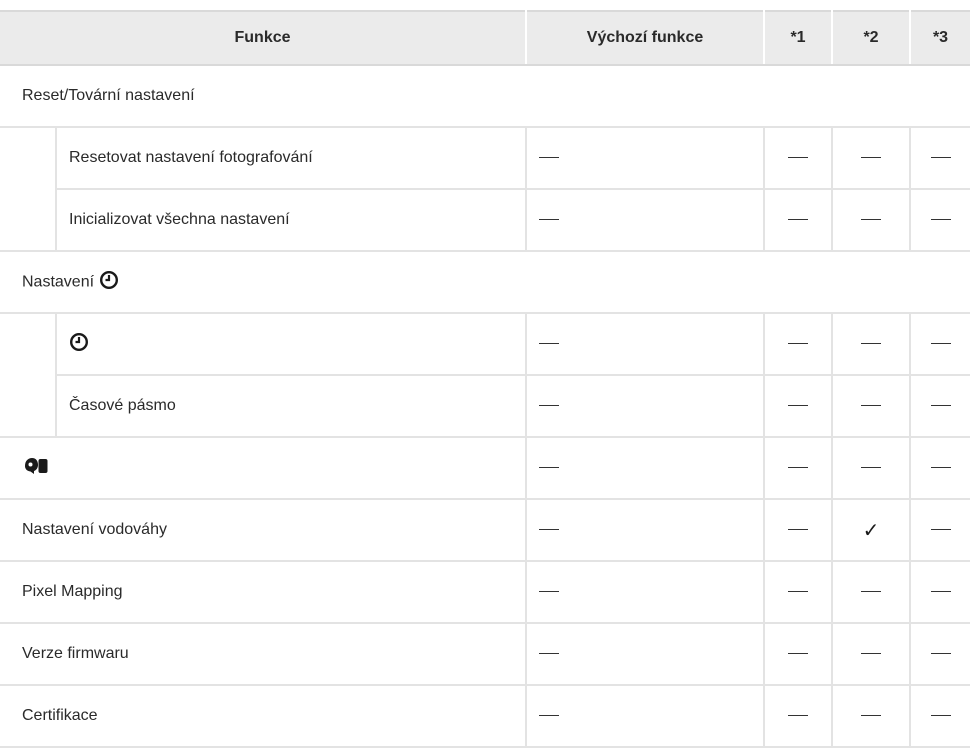 This screenshot has height=748, width=970. Describe the element at coordinates (263, 530) in the screenshot. I see `row-level-settings-label: Nastavení vodováhy` at that location.